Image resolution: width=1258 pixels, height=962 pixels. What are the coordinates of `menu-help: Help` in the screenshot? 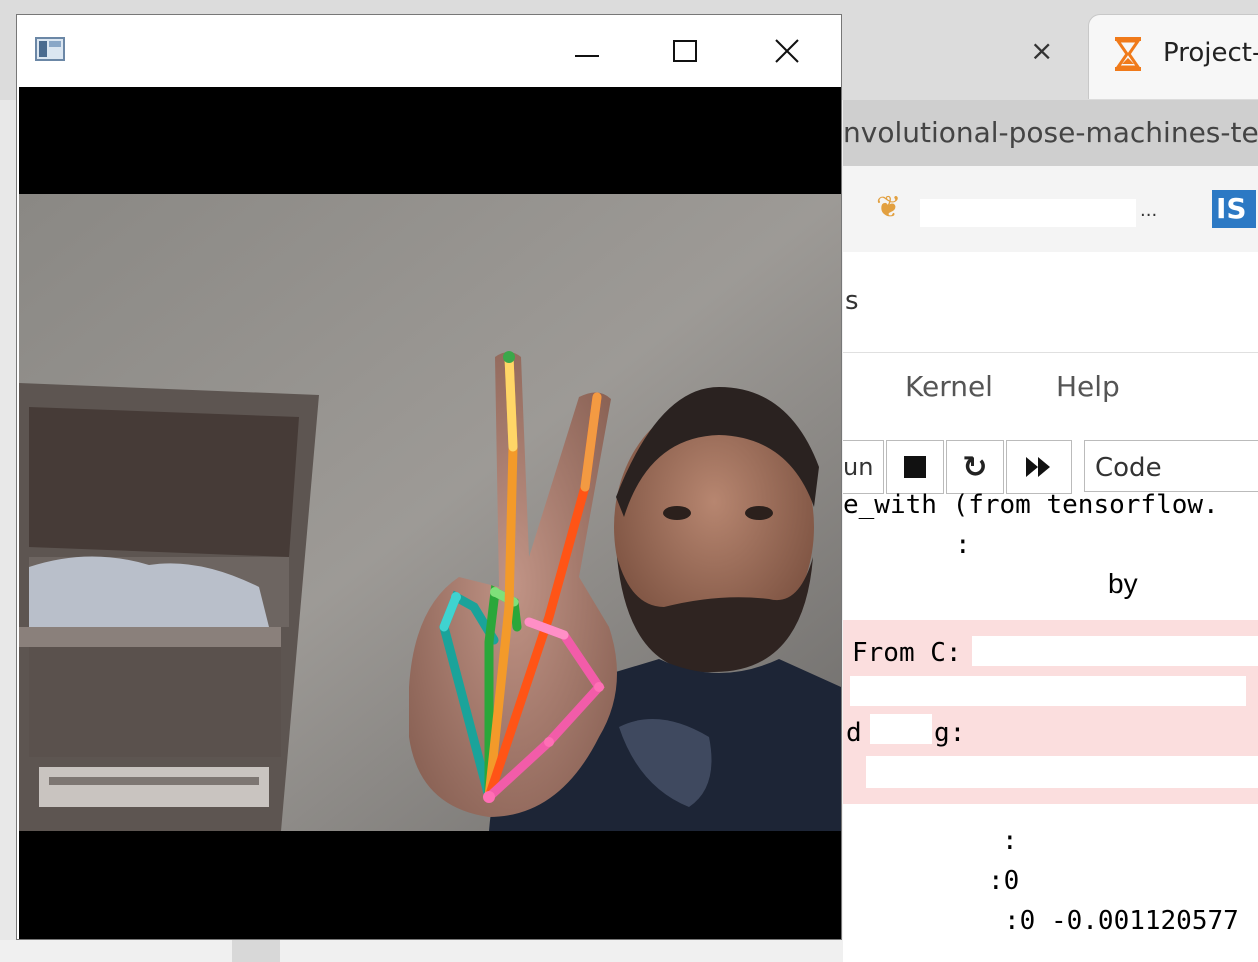 It's located at (1088, 386).